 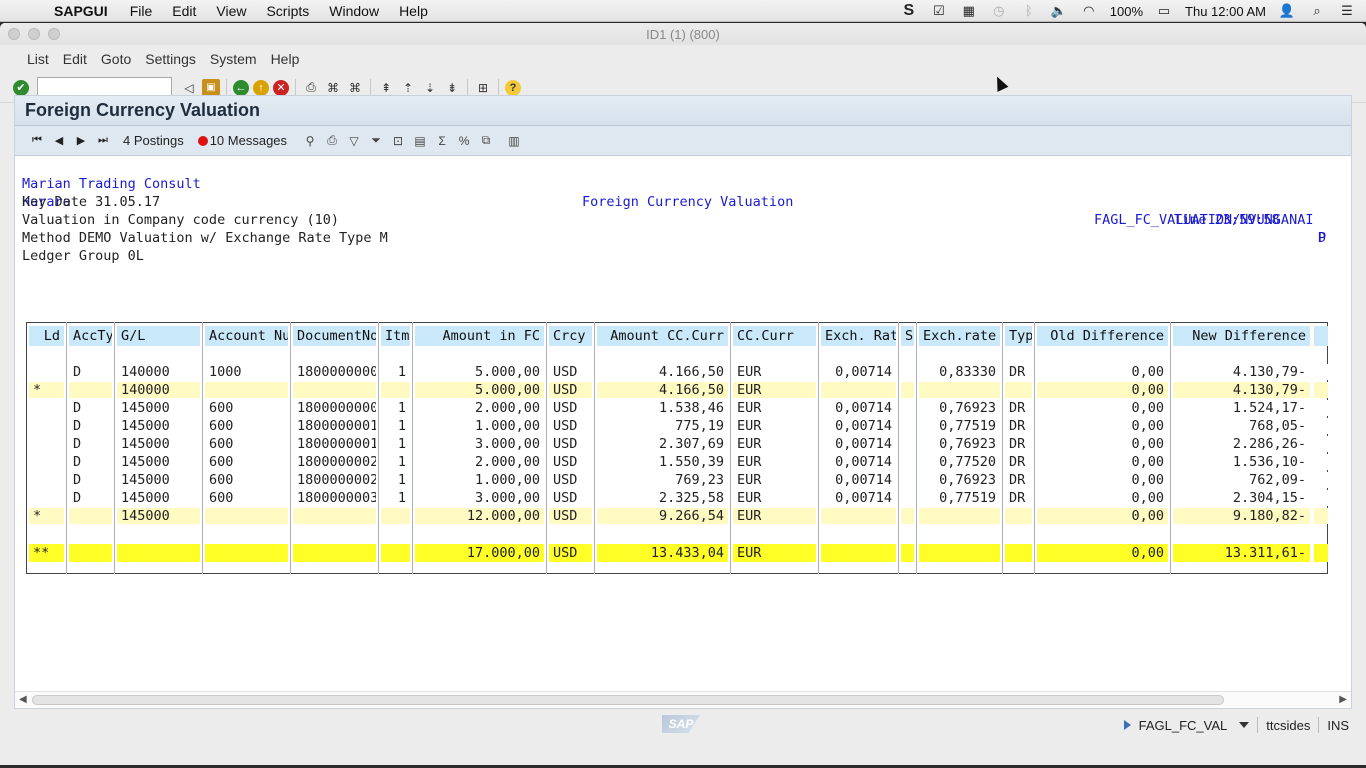 I want to click on total-cell-old-diff: 0,00, so click(x=1102, y=553).